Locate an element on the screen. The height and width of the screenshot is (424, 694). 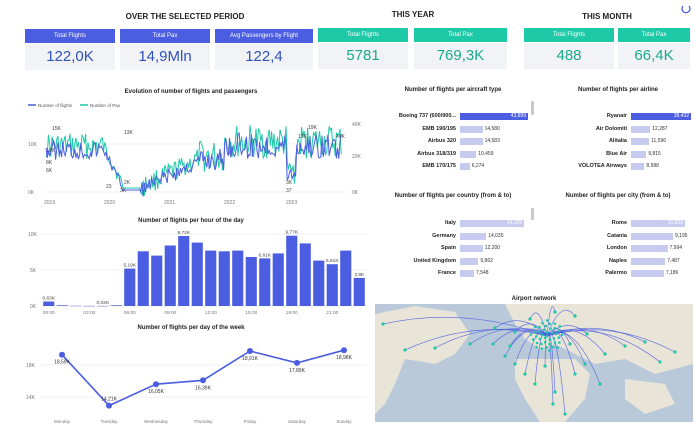
country-category-label: Italy is located at coordinates (416, 223).